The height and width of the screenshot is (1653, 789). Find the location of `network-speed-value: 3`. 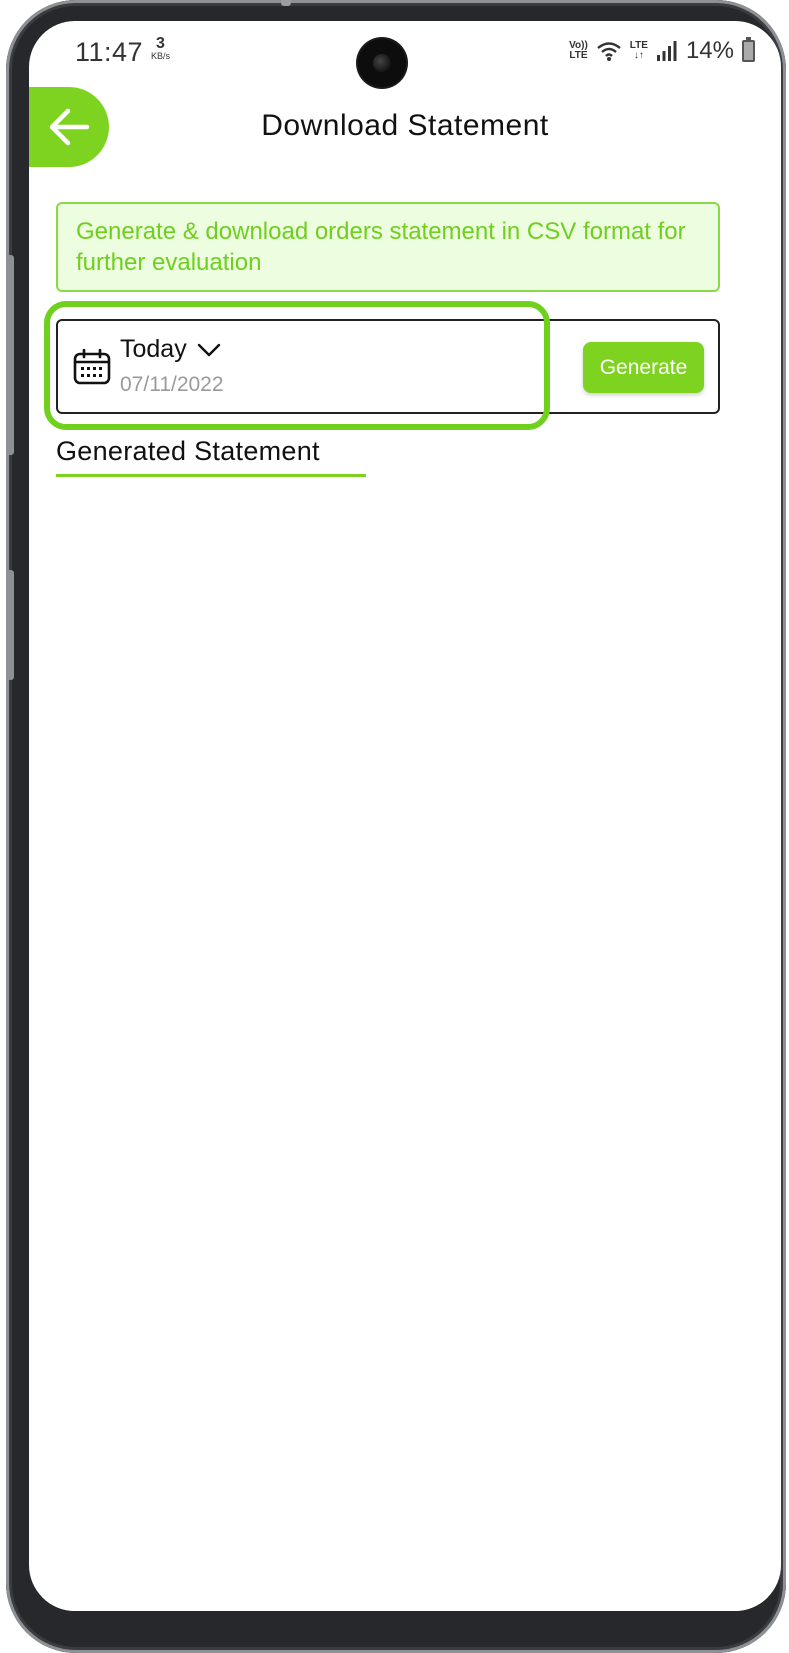

network-speed-value: 3 is located at coordinates (160, 43).